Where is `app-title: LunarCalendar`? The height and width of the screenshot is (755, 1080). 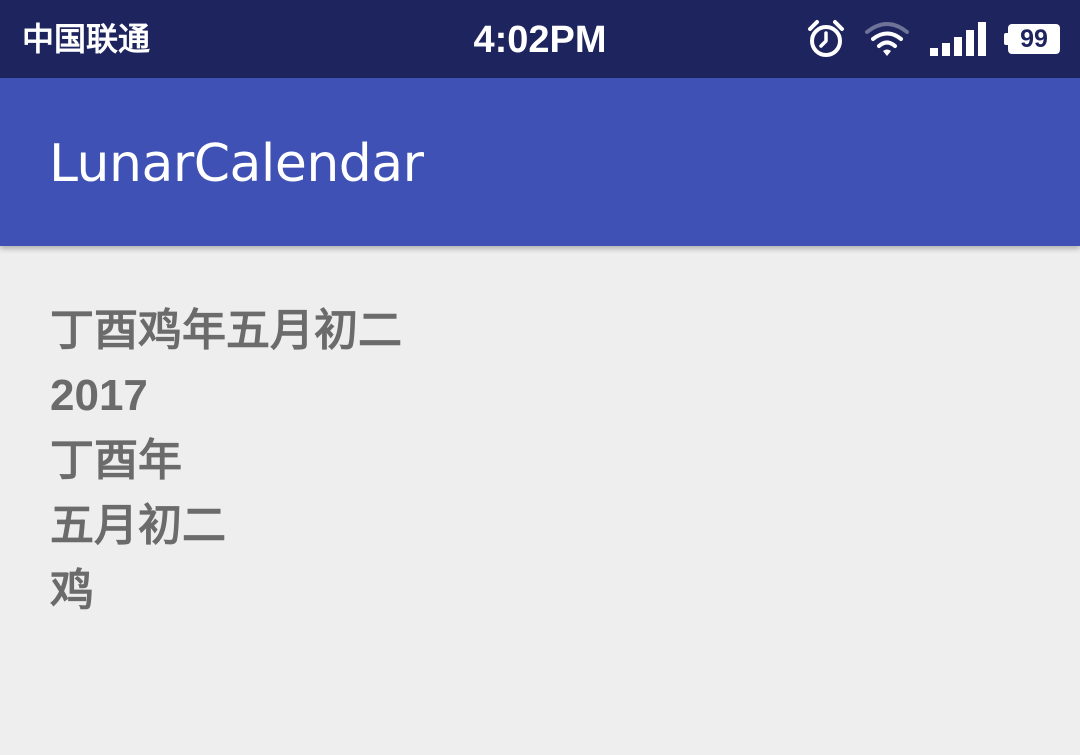 app-title: LunarCalendar is located at coordinates (236, 164).